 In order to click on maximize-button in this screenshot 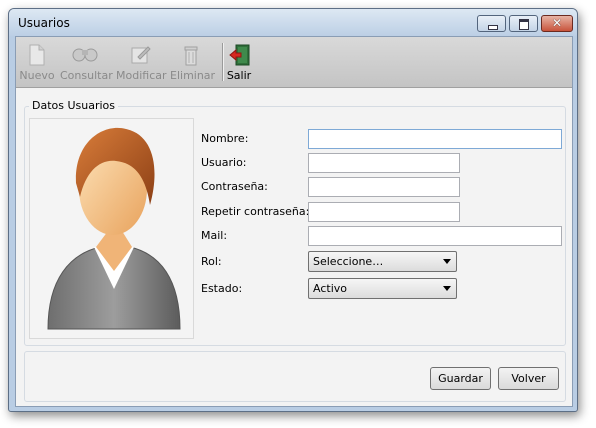, I will do `click(523, 23)`.